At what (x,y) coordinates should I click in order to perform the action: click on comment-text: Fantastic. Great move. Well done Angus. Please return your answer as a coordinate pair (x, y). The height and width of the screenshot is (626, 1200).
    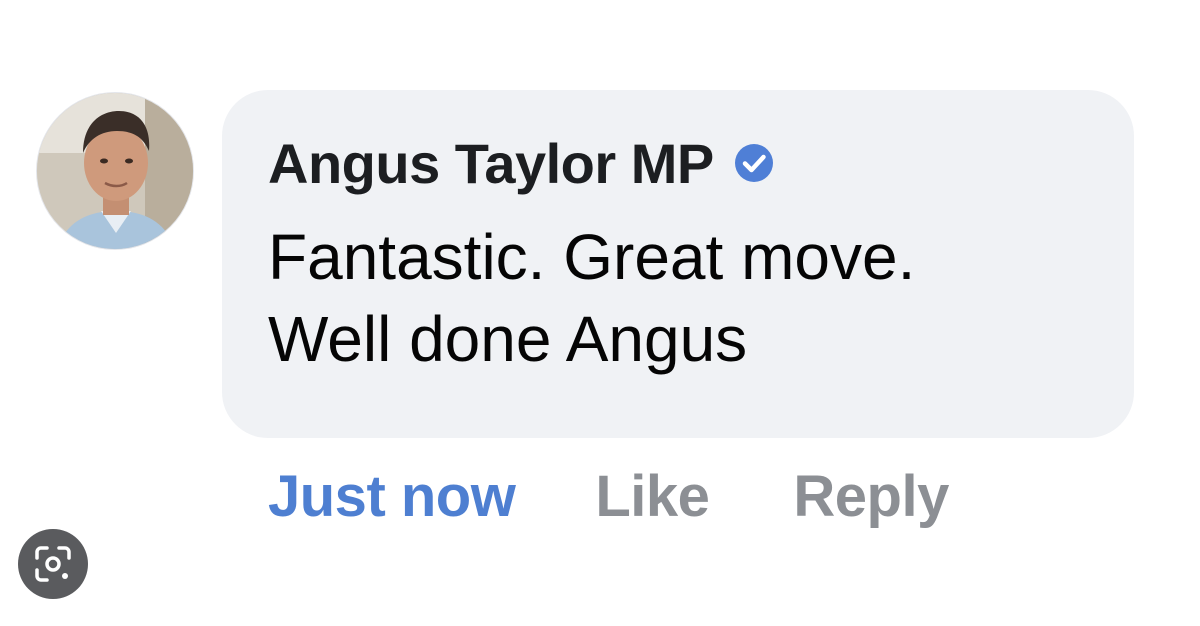
    Looking at the image, I should click on (592, 298).